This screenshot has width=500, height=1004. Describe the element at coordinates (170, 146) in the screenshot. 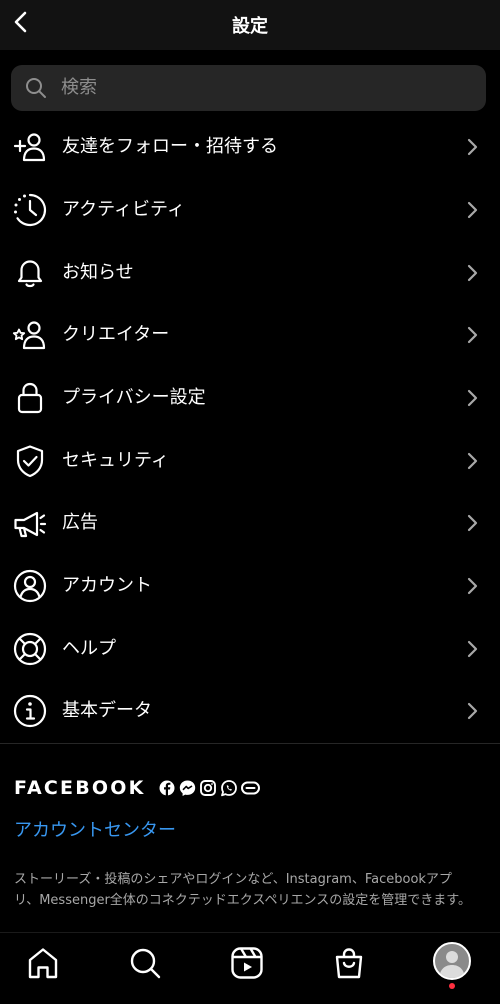

I see `menu-item-label: 友達をフォロー・招待する` at that location.